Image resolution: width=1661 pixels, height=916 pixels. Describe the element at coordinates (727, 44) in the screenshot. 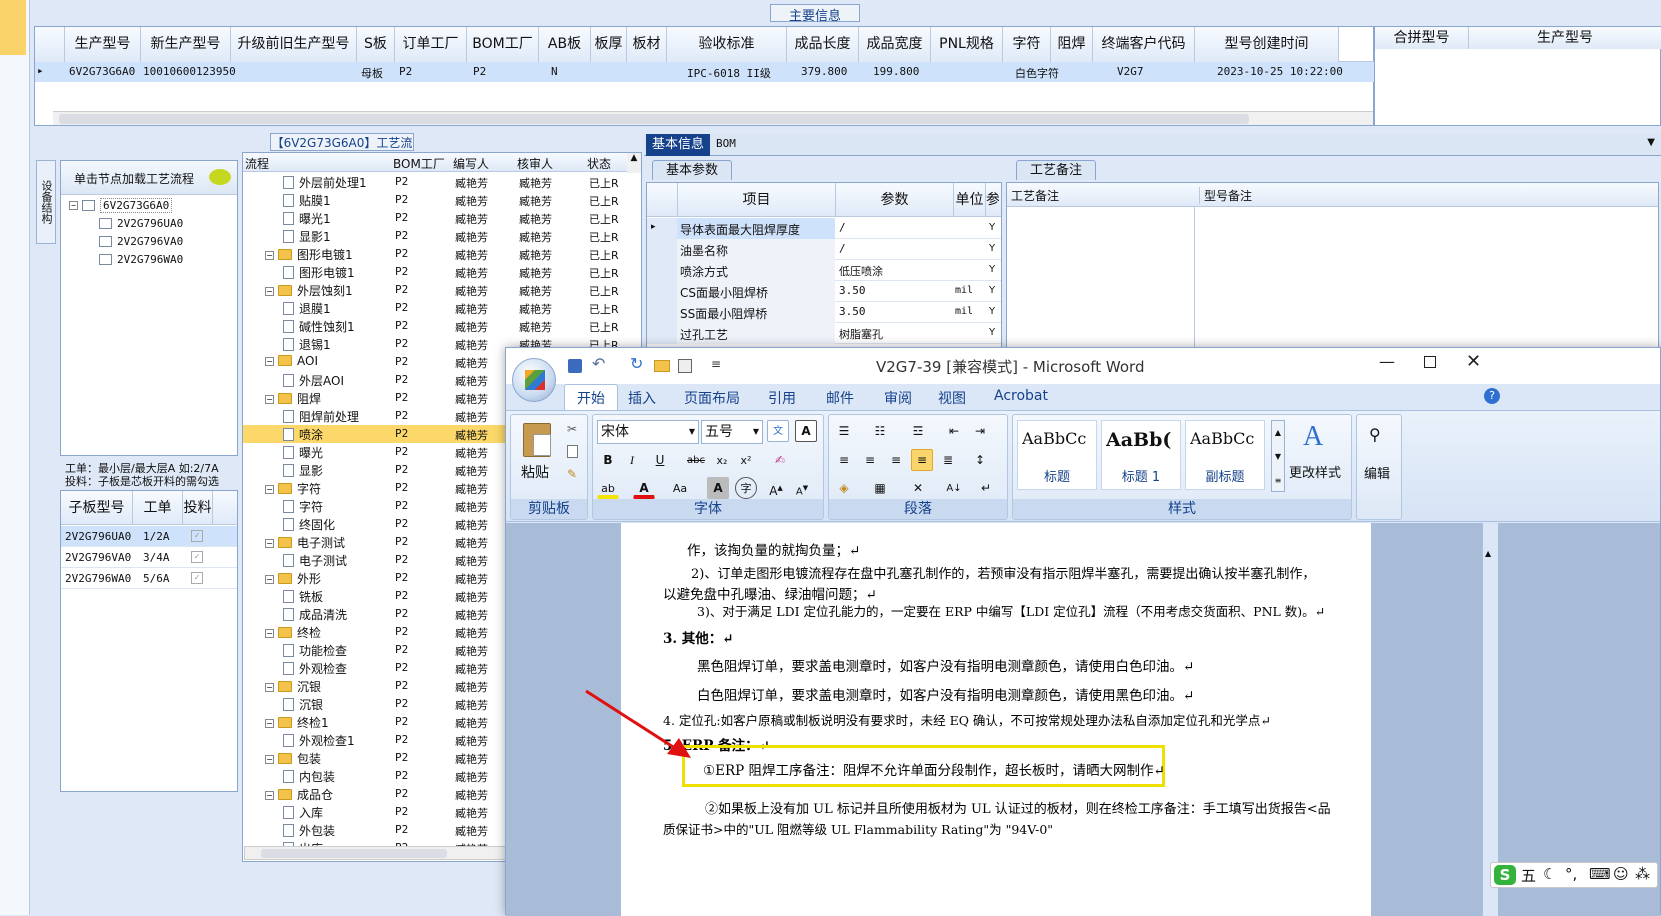

I see `main-col-9: 验收标准` at that location.